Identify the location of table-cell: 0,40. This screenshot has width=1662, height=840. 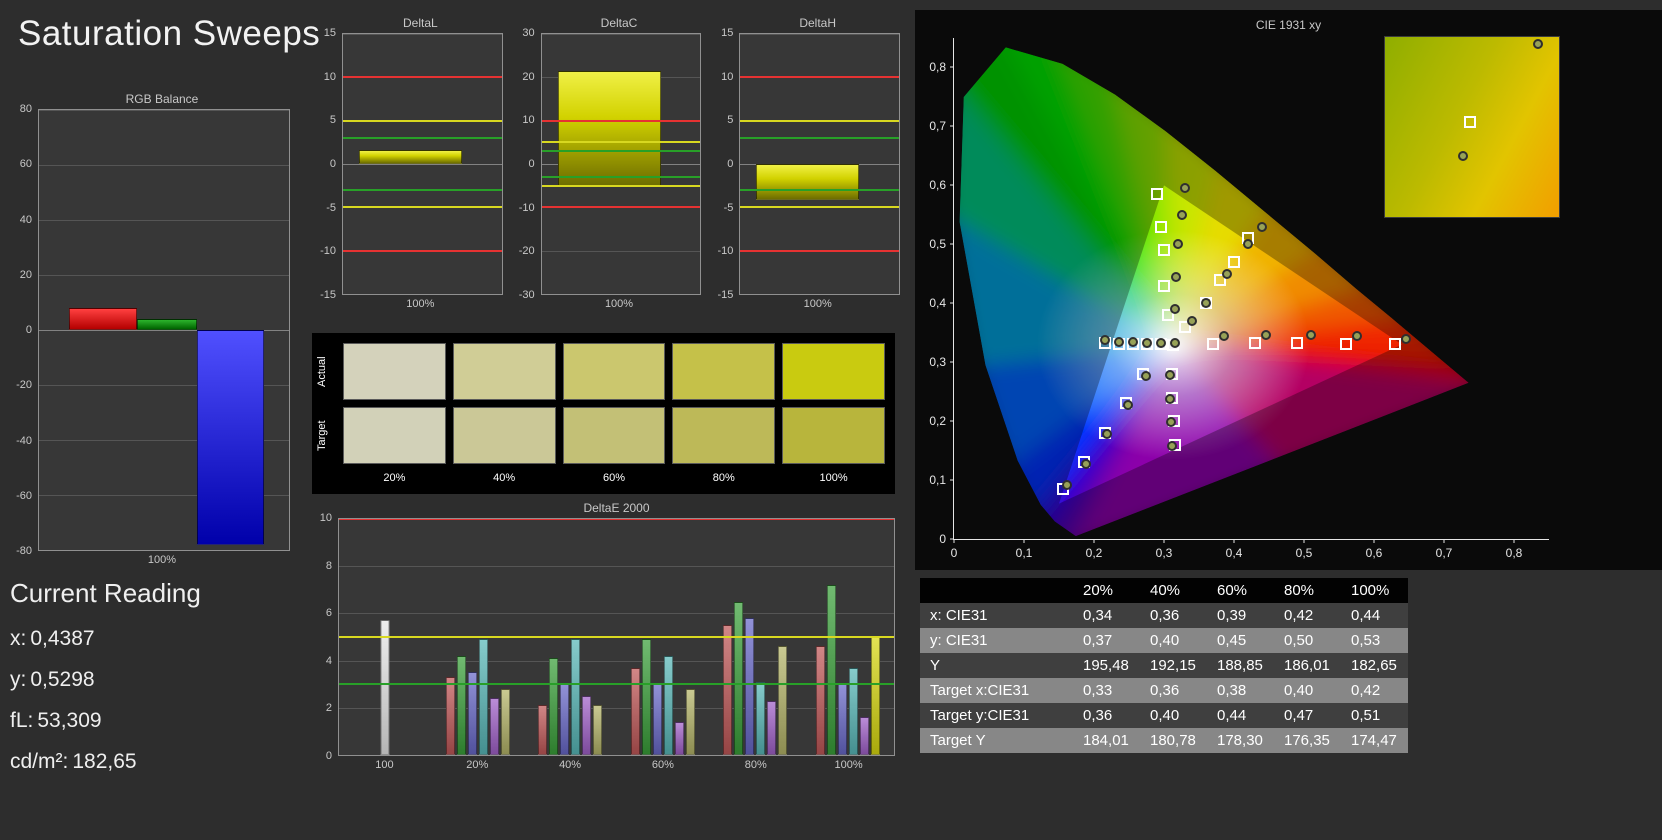
(1165, 715).